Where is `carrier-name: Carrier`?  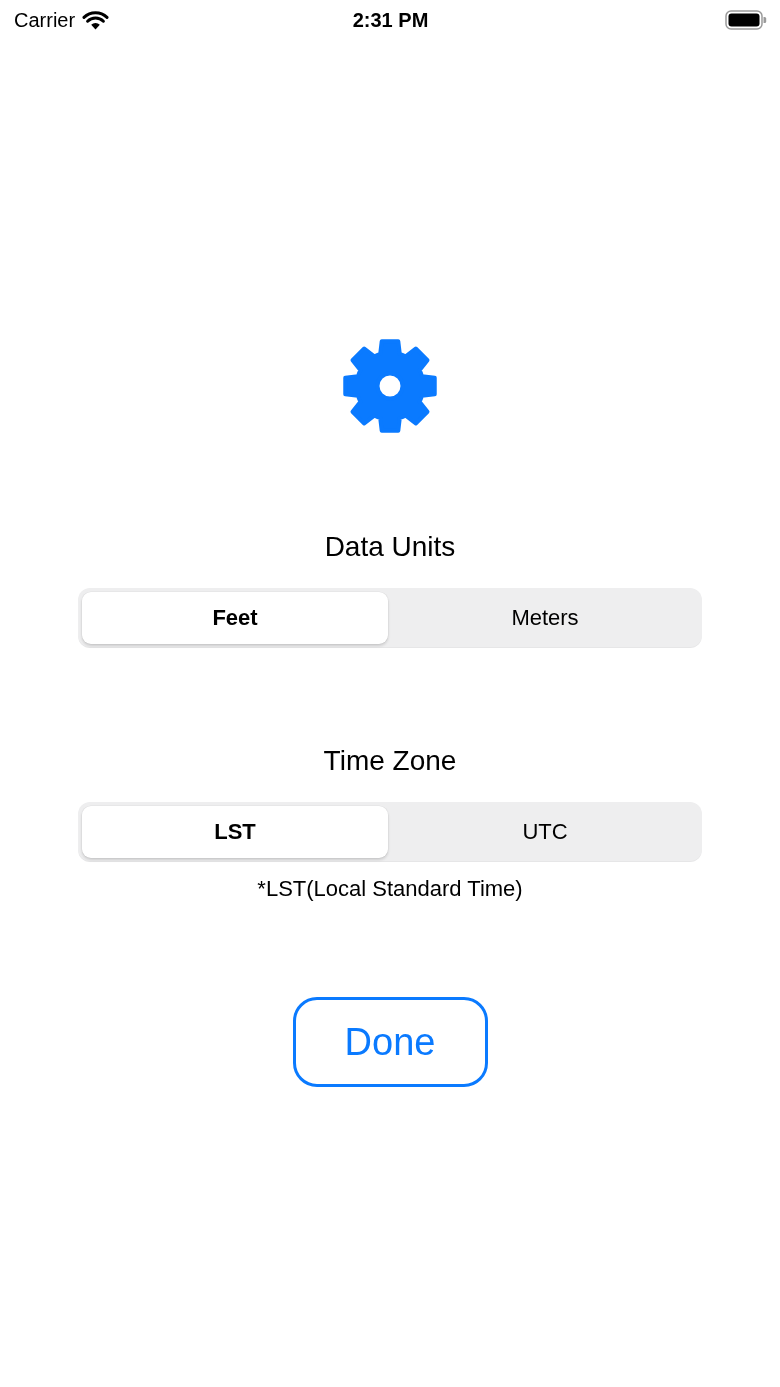 carrier-name: Carrier is located at coordinates (45, 20).